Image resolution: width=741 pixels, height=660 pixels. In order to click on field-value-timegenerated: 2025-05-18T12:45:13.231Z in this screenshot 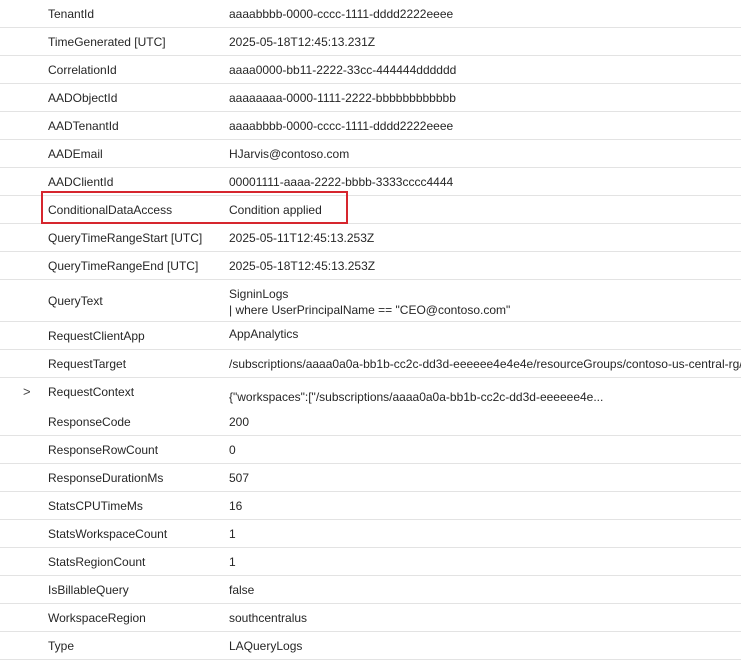, I will do `click(302, 41)`.